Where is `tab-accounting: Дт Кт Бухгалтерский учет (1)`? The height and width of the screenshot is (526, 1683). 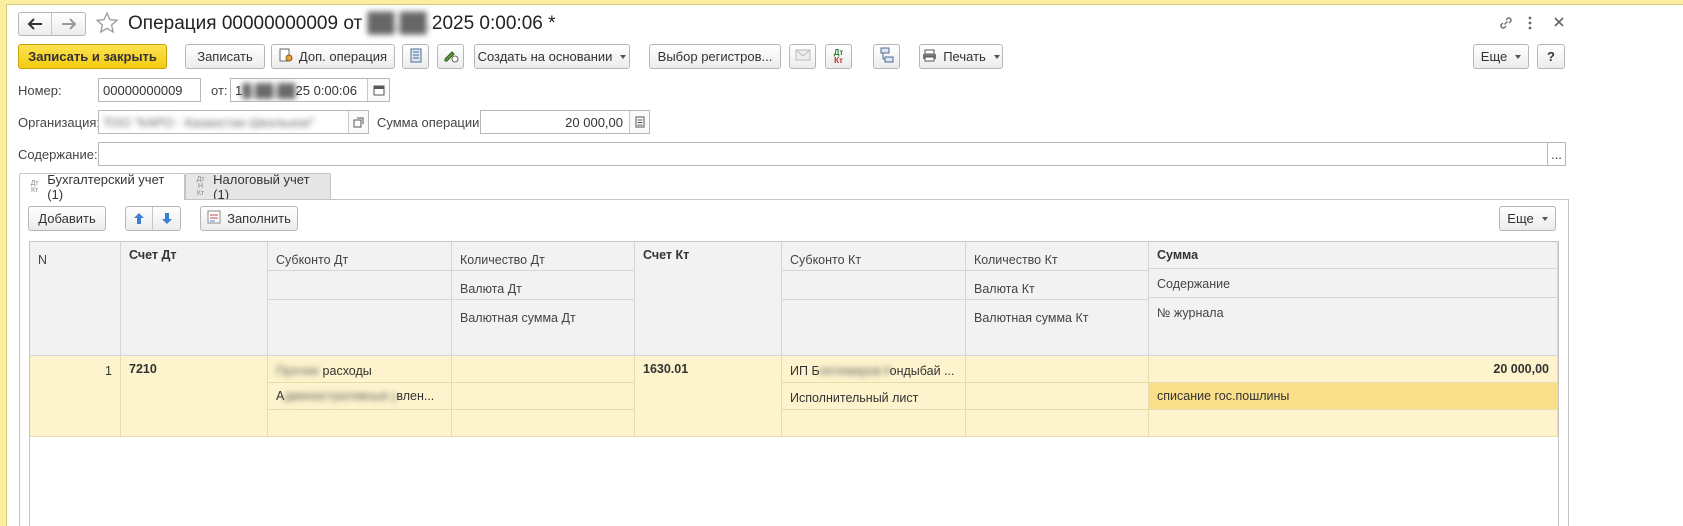
tab-accounting: Дт Кт Бухгалтерский учет (1) is located at coordinates (102, 187).